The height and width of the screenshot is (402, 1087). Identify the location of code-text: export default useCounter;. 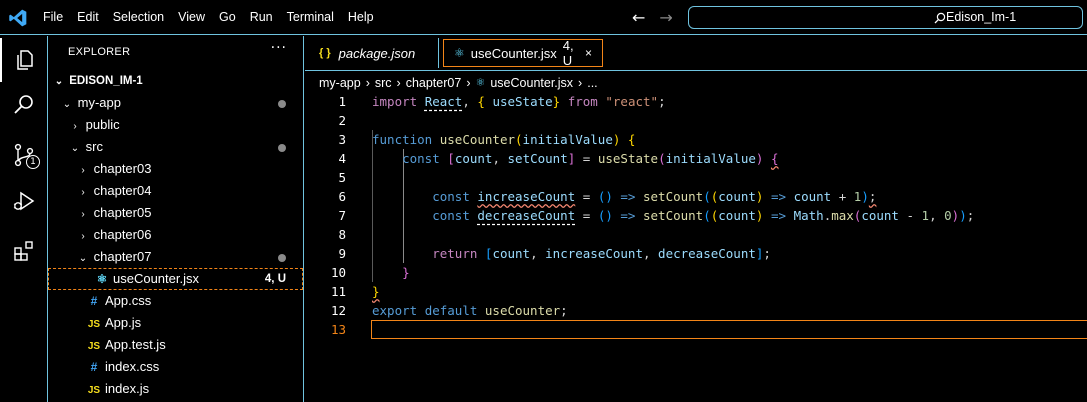
(470, 310).